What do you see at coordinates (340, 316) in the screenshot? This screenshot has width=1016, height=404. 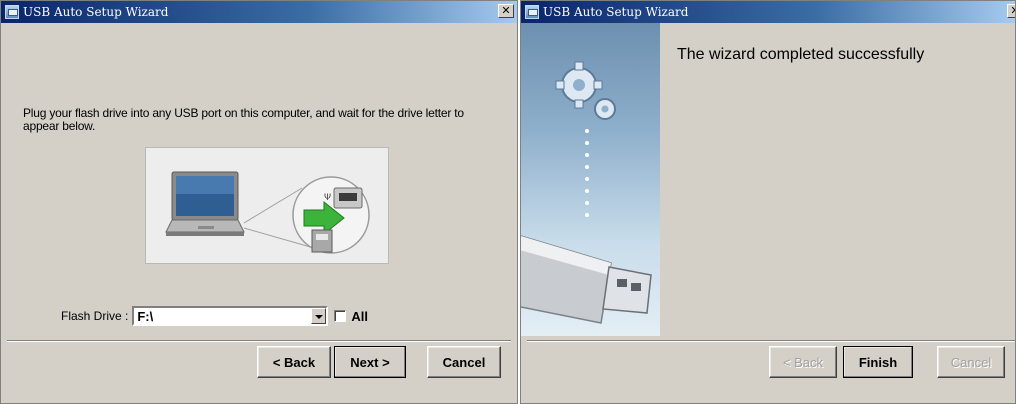 I see `all-checkbox` at bounding box center [340, 316].